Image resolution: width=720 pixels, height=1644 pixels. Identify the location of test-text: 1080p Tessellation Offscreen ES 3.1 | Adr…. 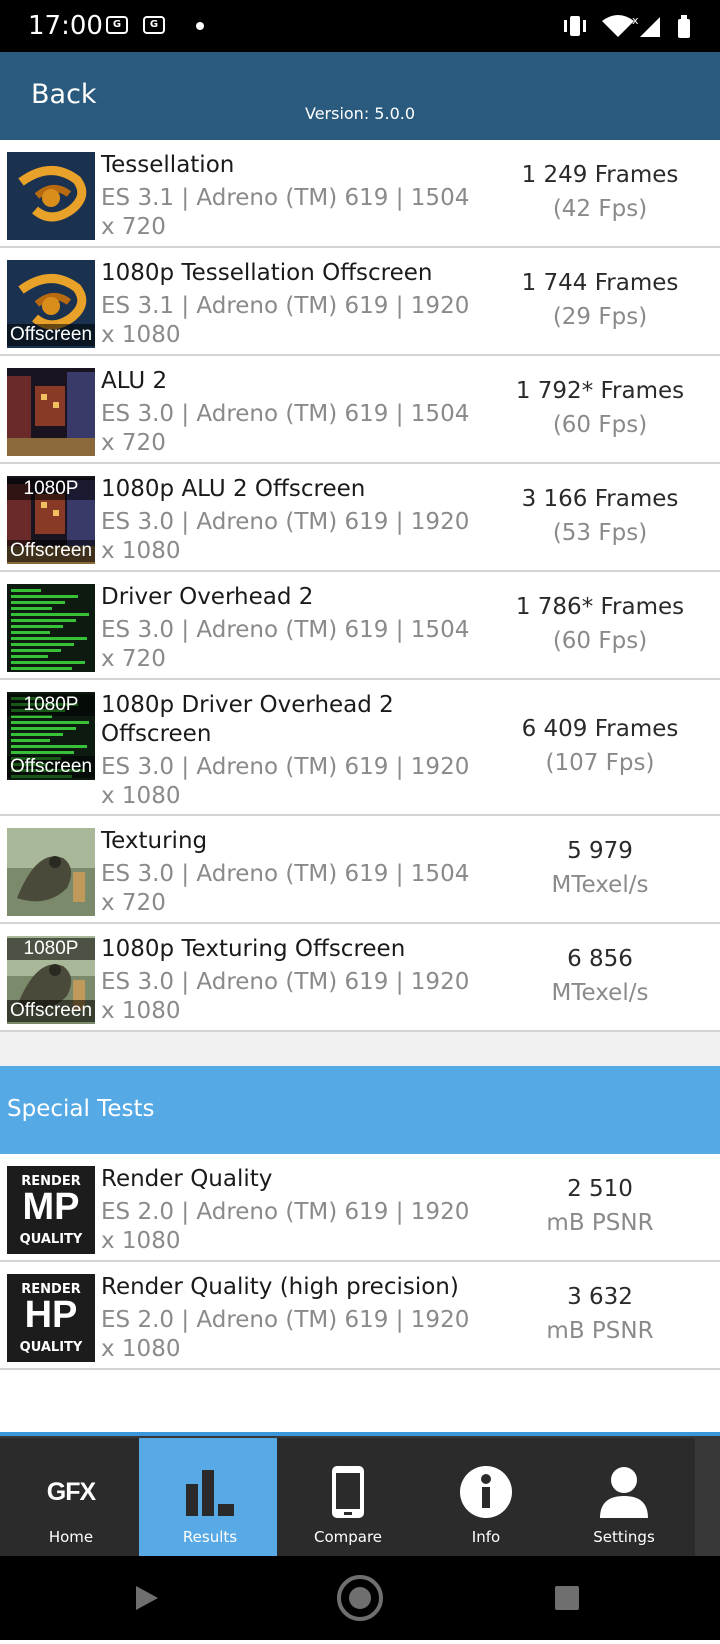
(291, 304).